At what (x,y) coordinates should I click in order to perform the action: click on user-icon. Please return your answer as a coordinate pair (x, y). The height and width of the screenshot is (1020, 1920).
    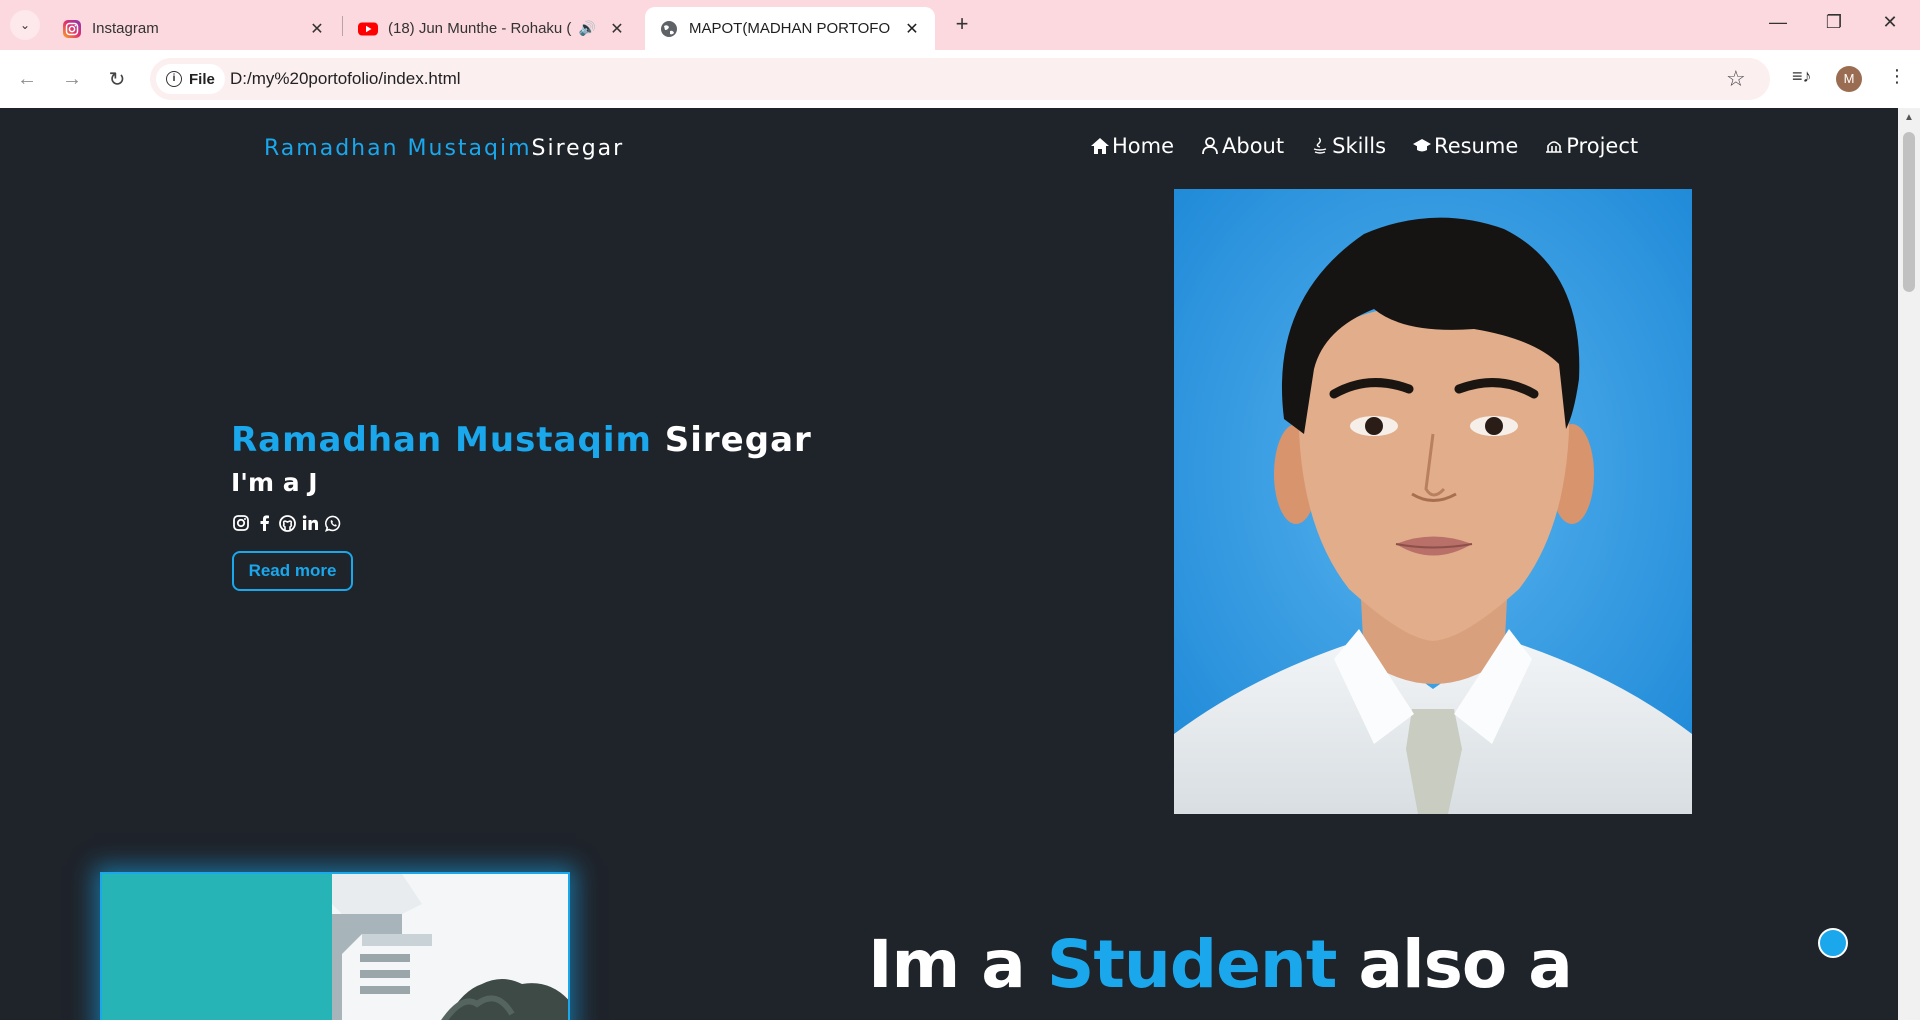
    Looking at the image, I should click on (1210, 146).